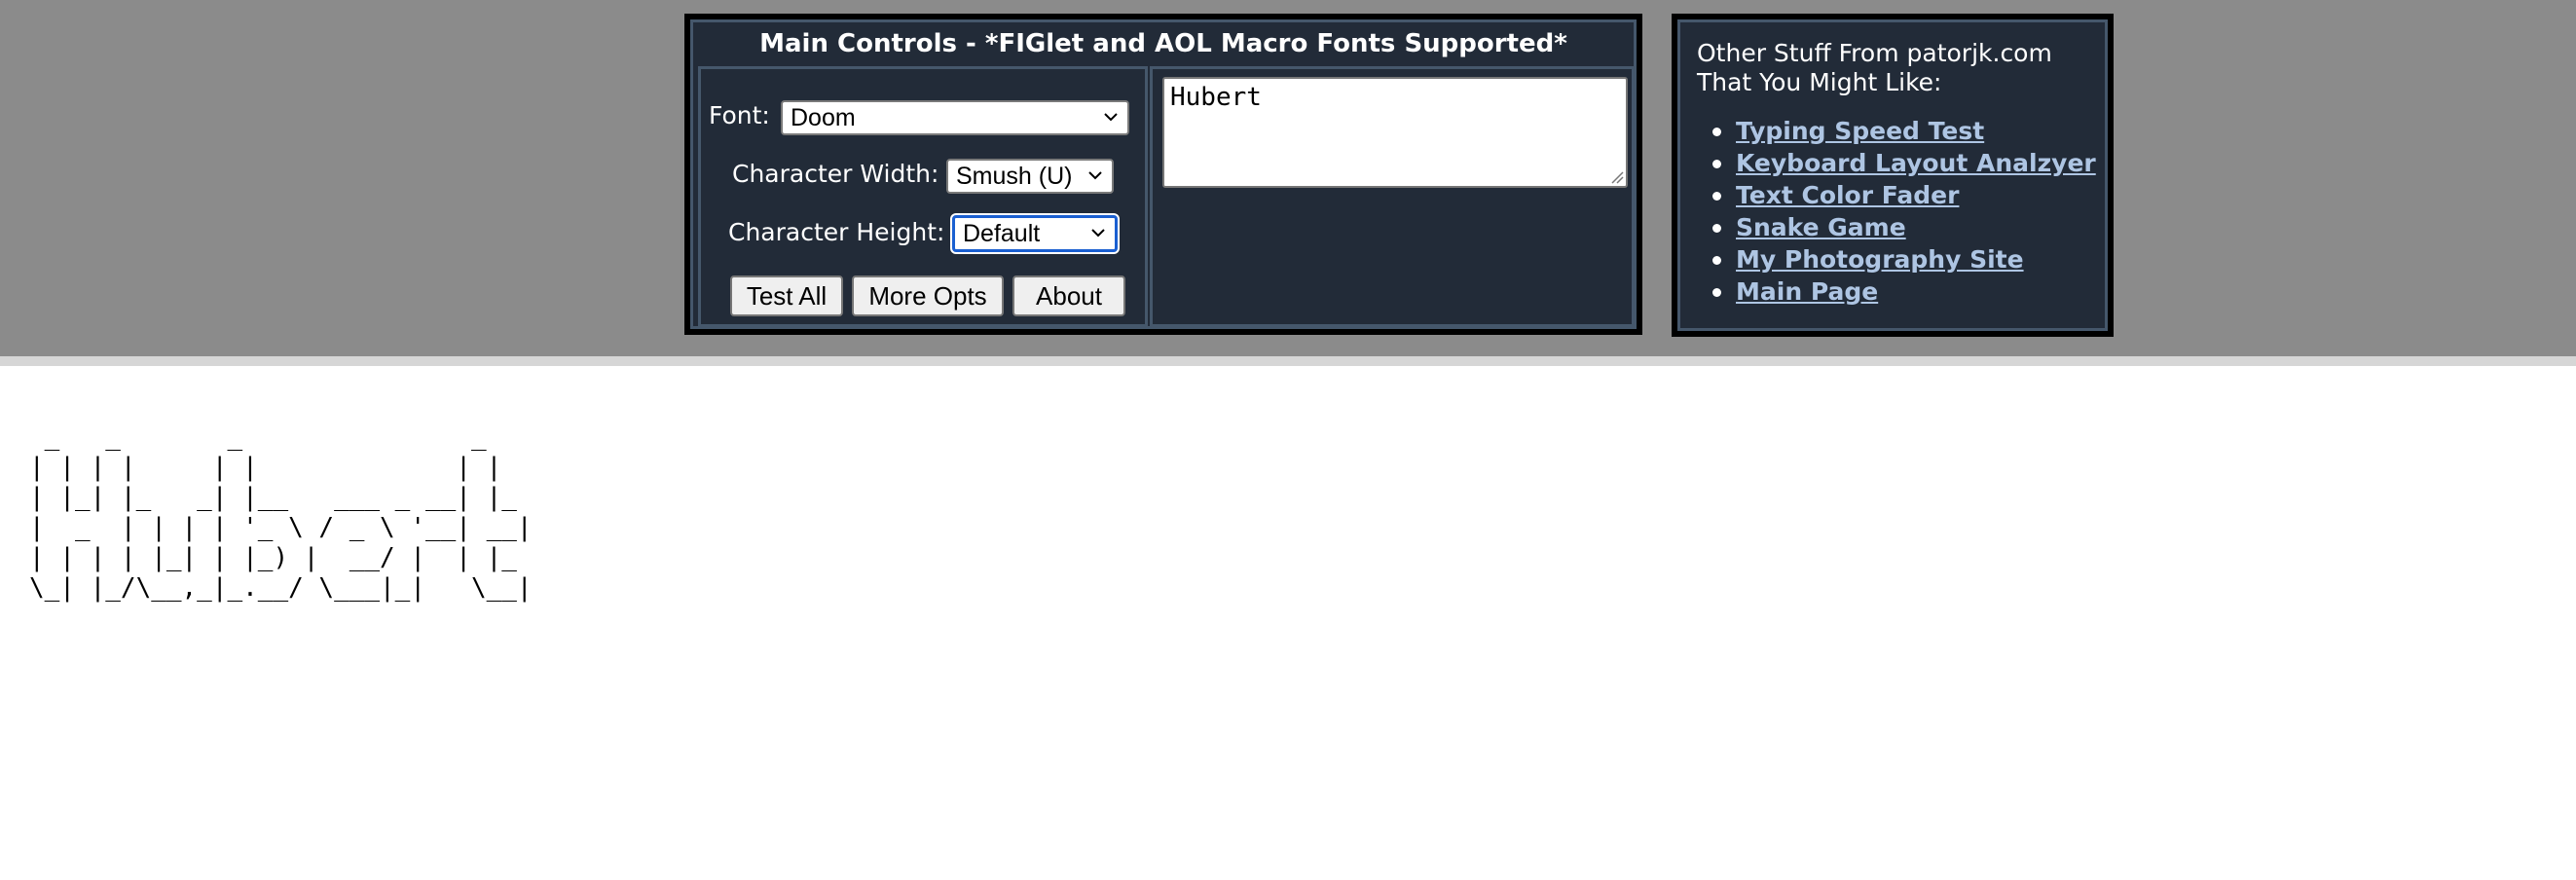 This screenshot has height=880, width=2576. I want to click on about-button: About, so click(1068, 295).